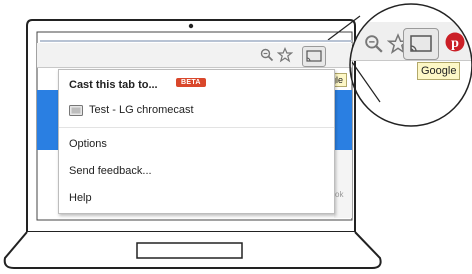 The height and width of the screenshot is (274, 472). What do you see at coordinates (191, 82) in the screenshot?
I see `beta-badge: BETA` at bounding box center [191, 82].